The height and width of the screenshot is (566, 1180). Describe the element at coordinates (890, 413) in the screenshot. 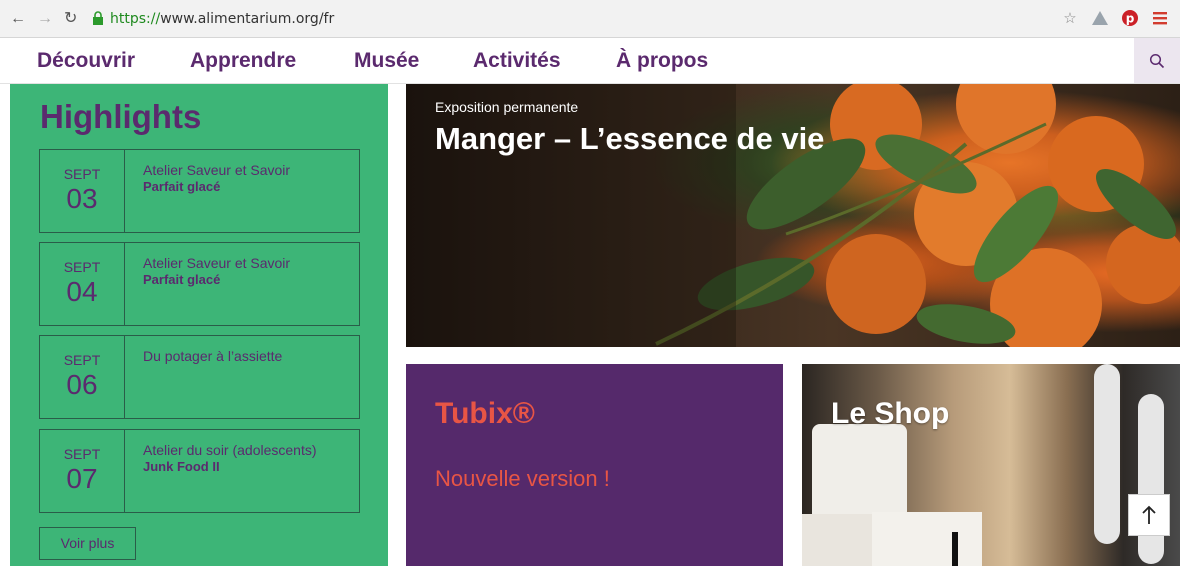

I see `shop-heading: Le Shop` at that location.